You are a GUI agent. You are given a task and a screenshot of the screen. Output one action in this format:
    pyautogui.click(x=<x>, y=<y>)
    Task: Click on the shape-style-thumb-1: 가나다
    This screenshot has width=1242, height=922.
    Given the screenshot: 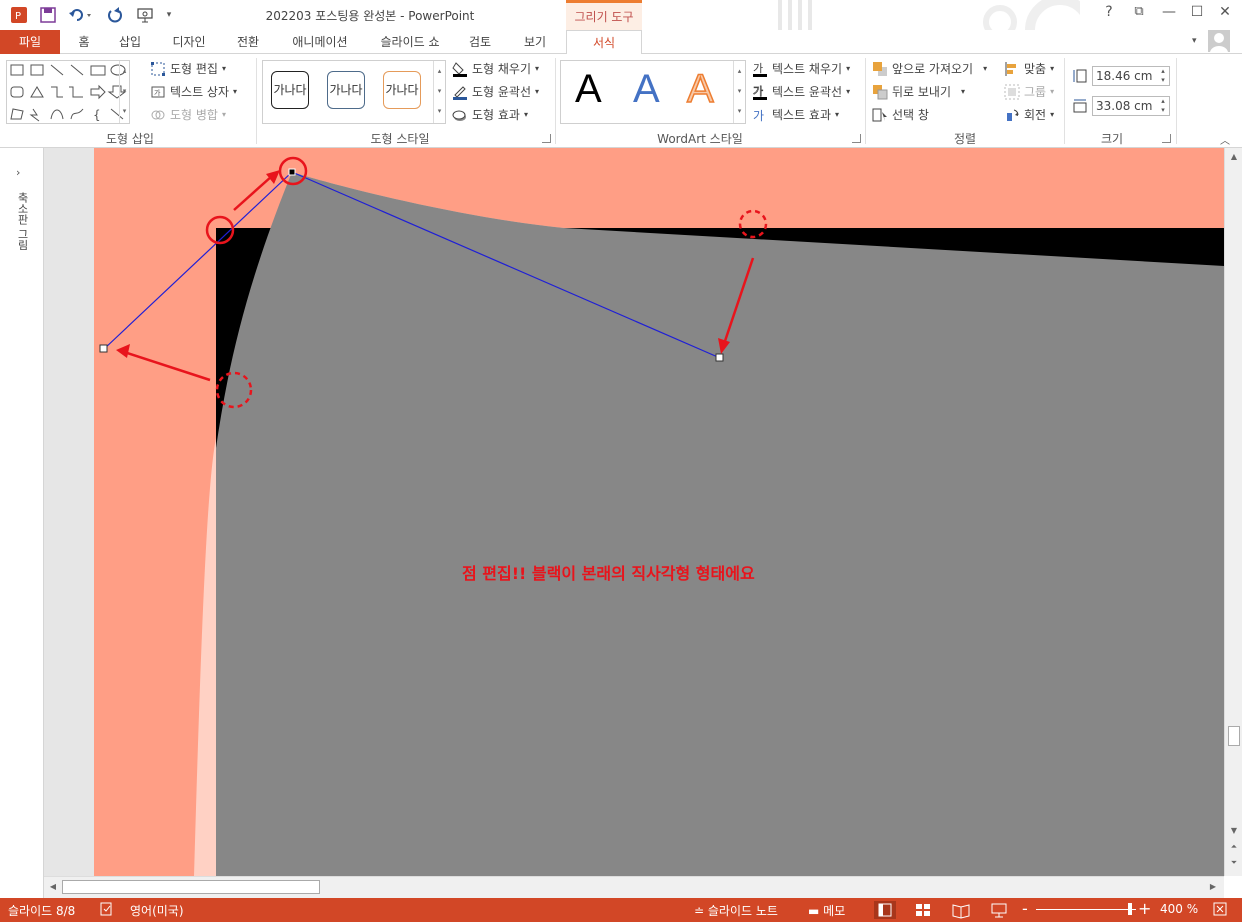 What is the action you would take?
    pyautogui.click(x=290, y=90)
    